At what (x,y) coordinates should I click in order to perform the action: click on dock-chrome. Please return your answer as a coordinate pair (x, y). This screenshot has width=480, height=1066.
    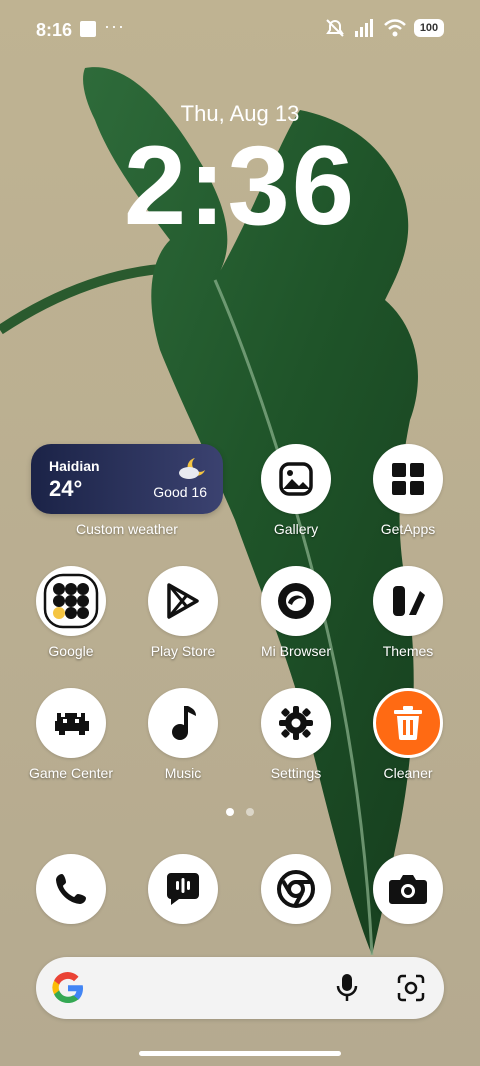
    Looking at the image, I should click on (296, 889).